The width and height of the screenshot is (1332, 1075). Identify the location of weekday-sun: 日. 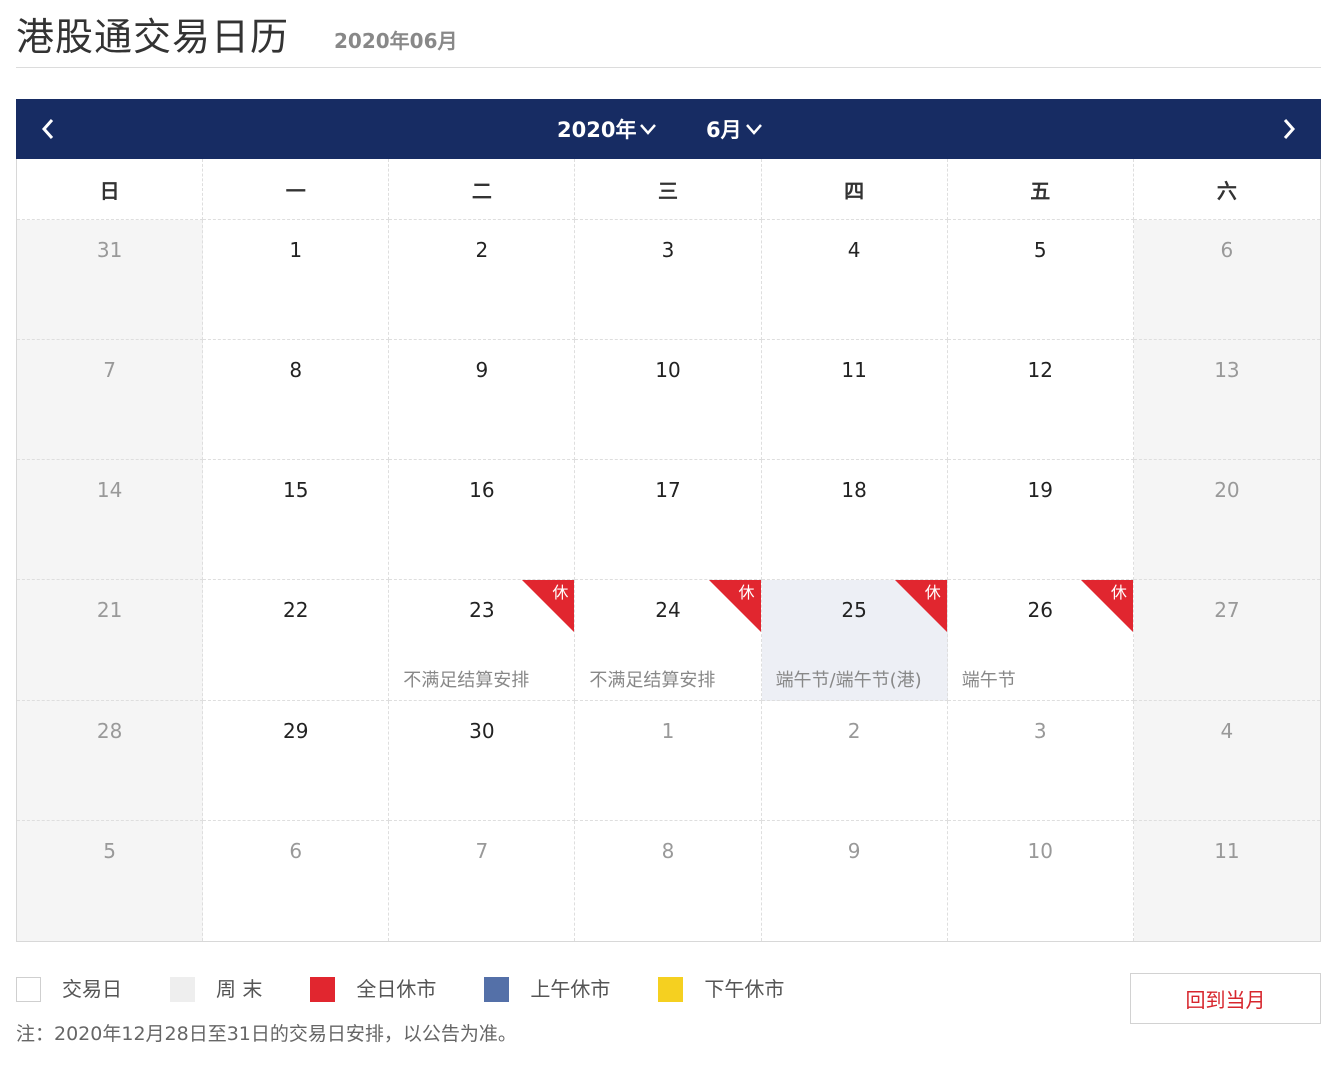
(110, 189).